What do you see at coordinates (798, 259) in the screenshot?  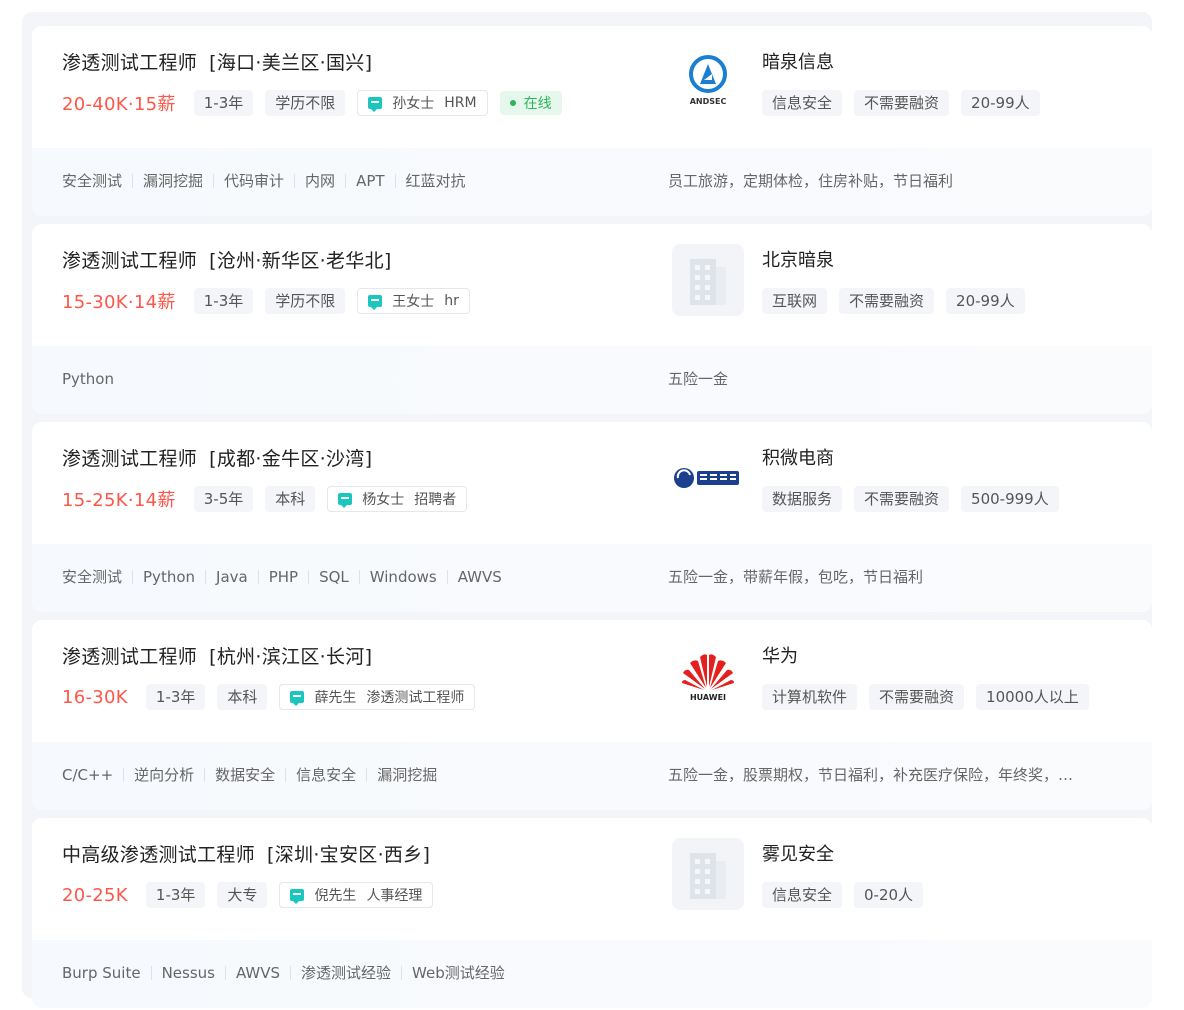 I see `company-name: 北京暗泉` at bounding box center [798, 259].